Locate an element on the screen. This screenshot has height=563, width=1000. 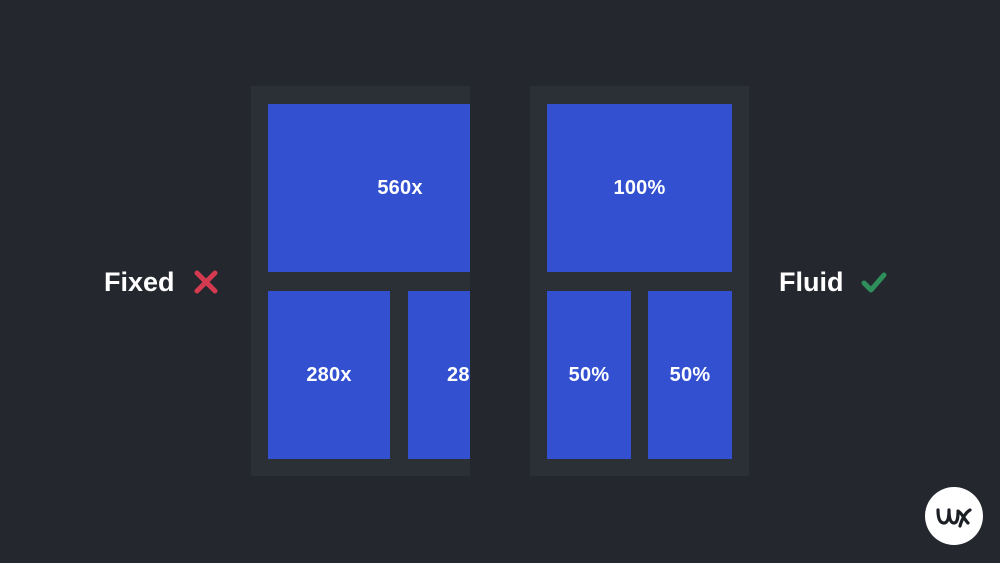
fixed-top-block: 560x is located at coordinates (369, 188).